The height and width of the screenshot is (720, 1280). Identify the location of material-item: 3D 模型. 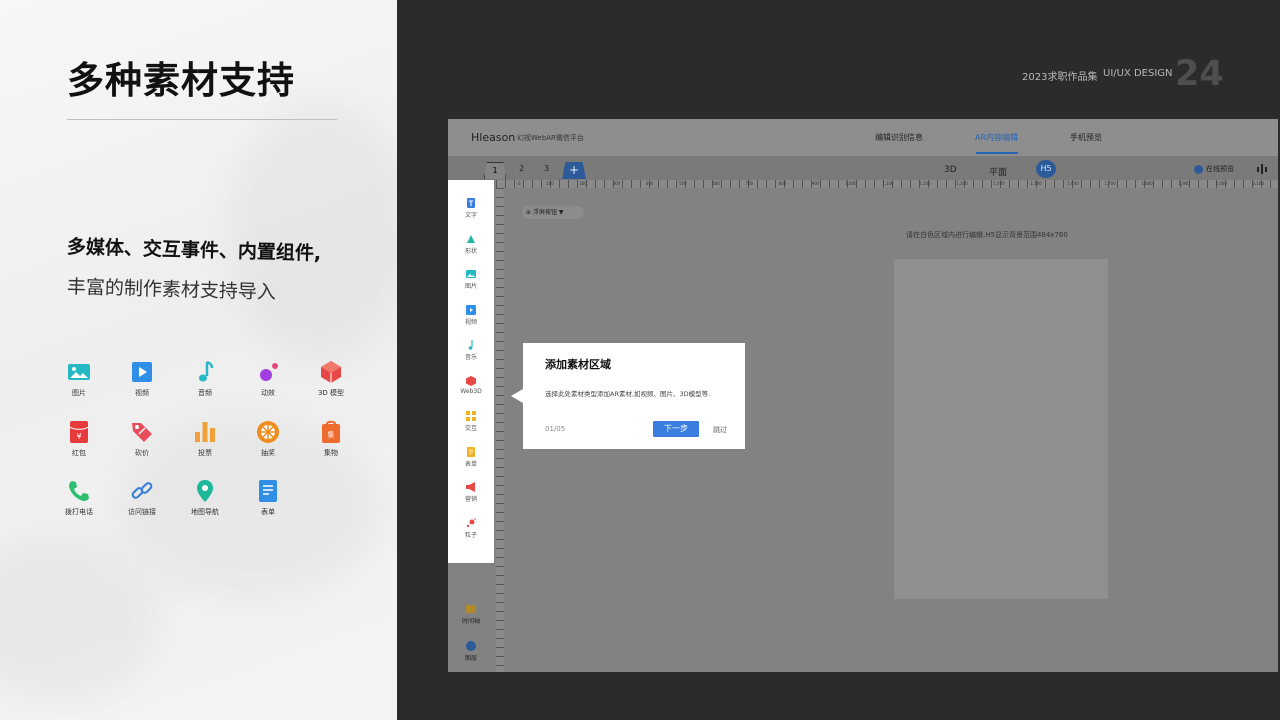
(331, 379).